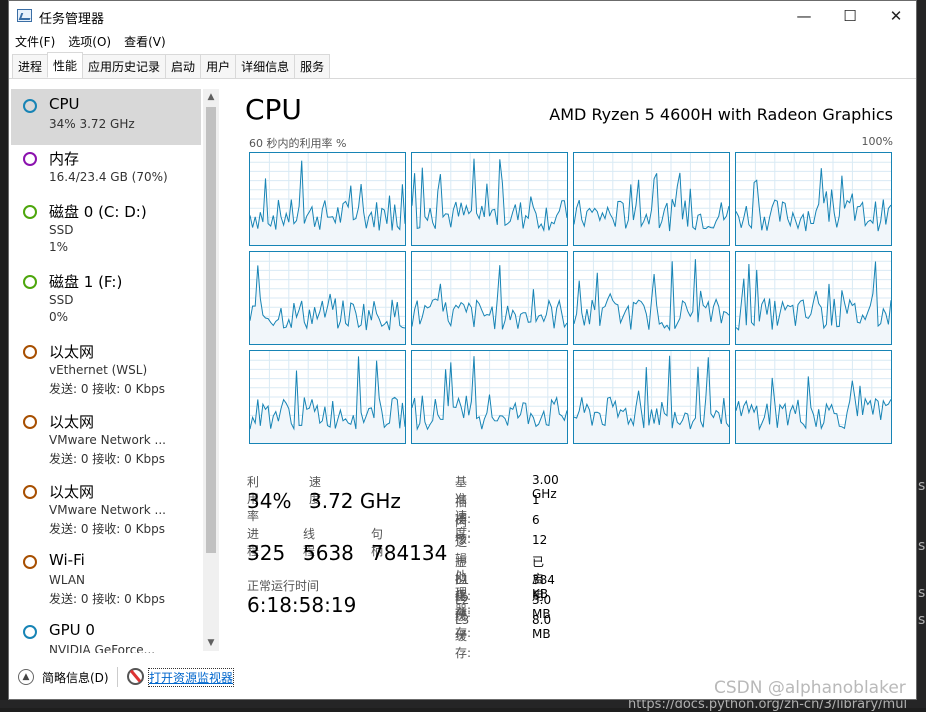  I want to click on tab-app-history: 应用历史记录, so click(124, 66).